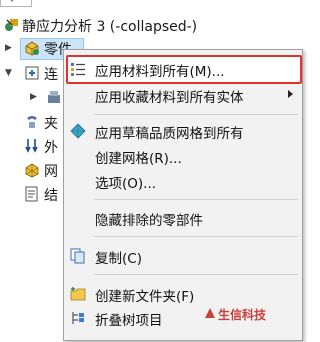  Describe the element at coordinates (78, 131) in the screenshot. I see `draft-mesh-icon` at that location.